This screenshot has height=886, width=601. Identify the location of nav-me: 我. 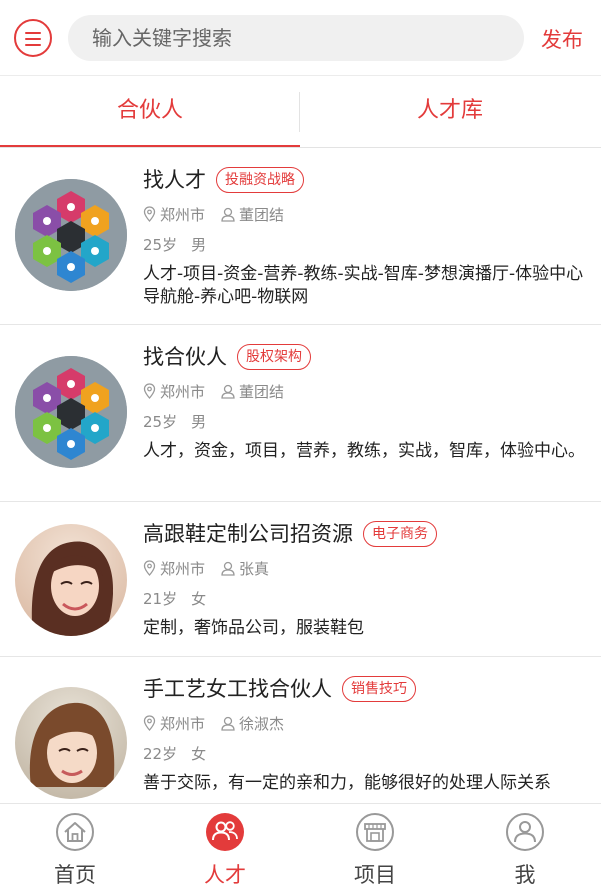
(525, 845).